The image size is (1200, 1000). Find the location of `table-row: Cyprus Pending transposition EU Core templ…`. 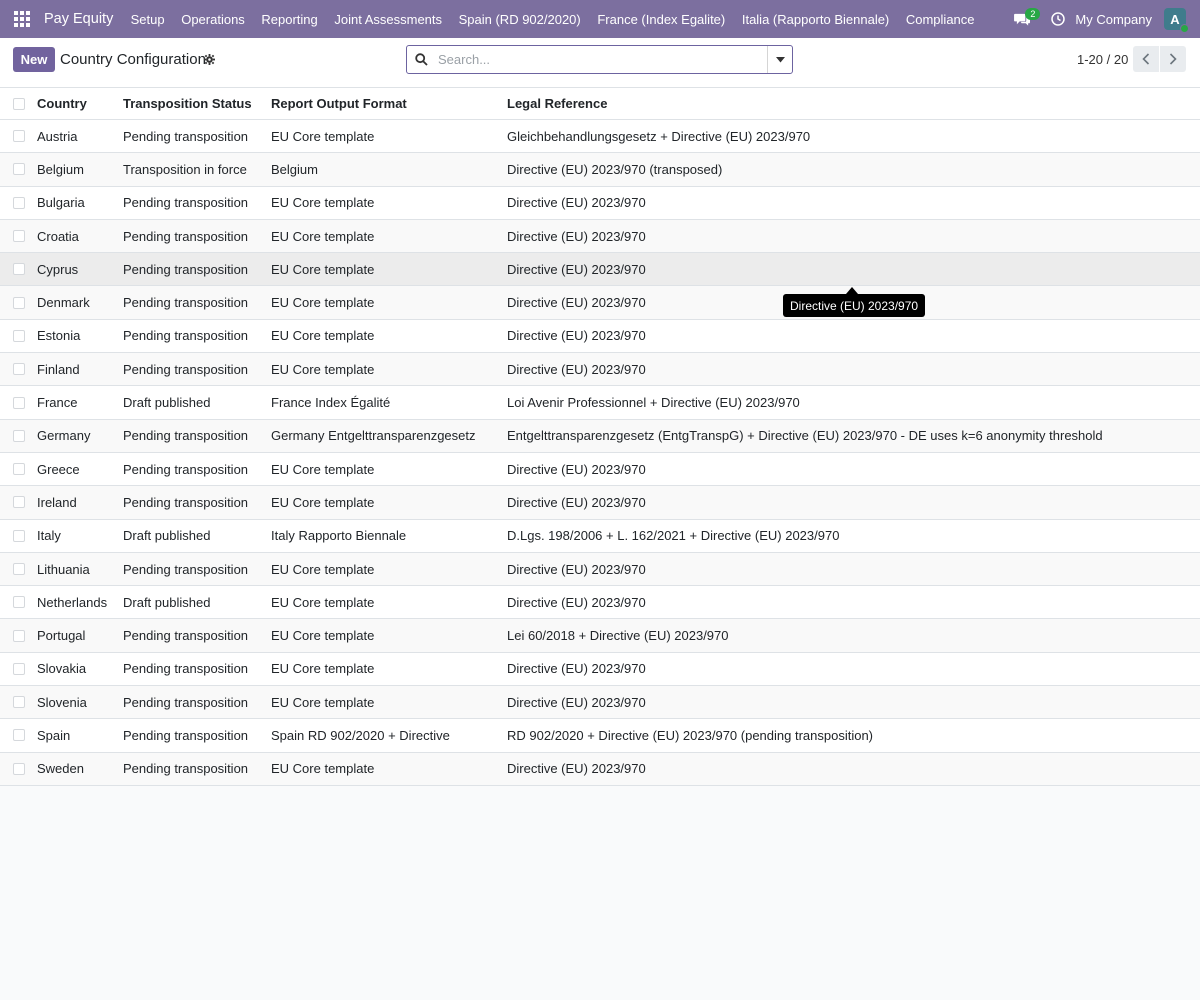

table-row: Cyprus Pending transposition EU Core templ… is located at coordinates (600, 270).